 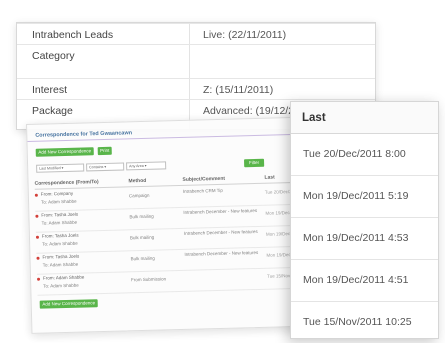 I want to click on from-cell: From: Adam Shabbe, so click(x=63, y=277).